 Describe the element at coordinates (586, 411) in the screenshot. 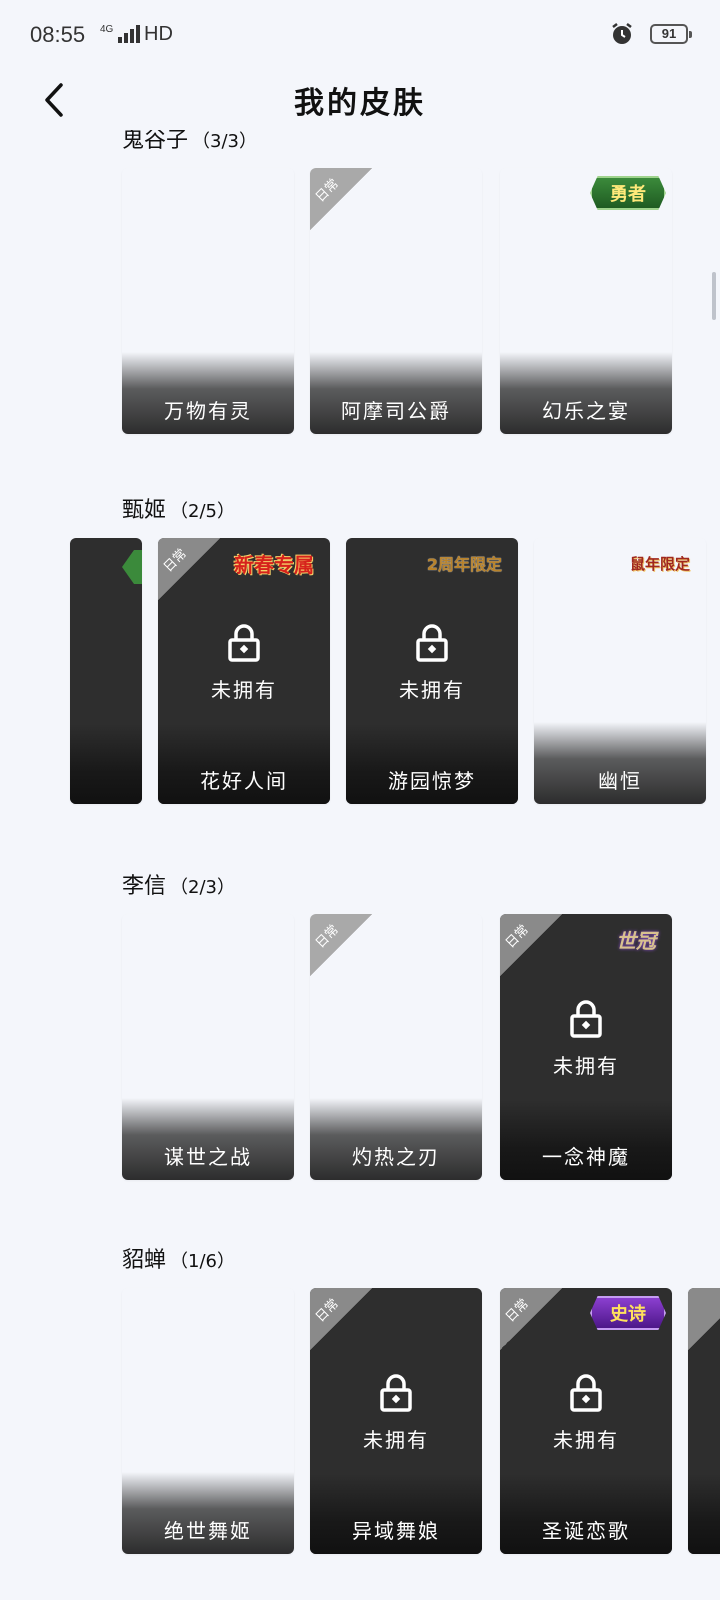

I see `skin-name: 幻乐之宴` at that location.